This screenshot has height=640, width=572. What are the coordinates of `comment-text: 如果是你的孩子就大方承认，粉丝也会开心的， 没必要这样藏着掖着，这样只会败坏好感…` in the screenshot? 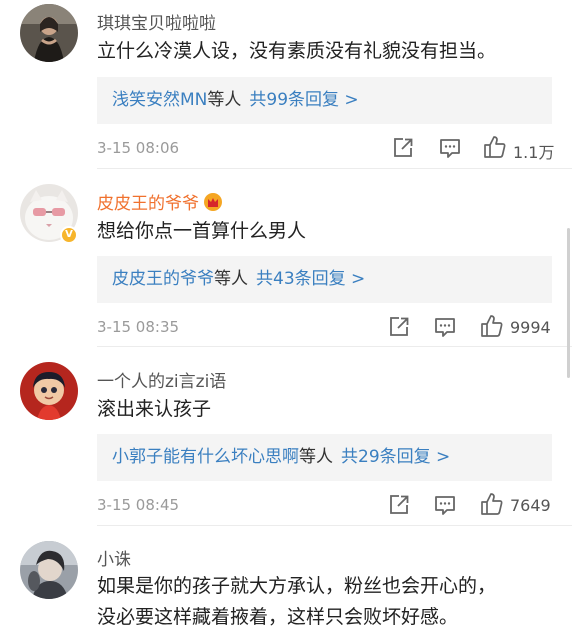 It's located at (319, 602).